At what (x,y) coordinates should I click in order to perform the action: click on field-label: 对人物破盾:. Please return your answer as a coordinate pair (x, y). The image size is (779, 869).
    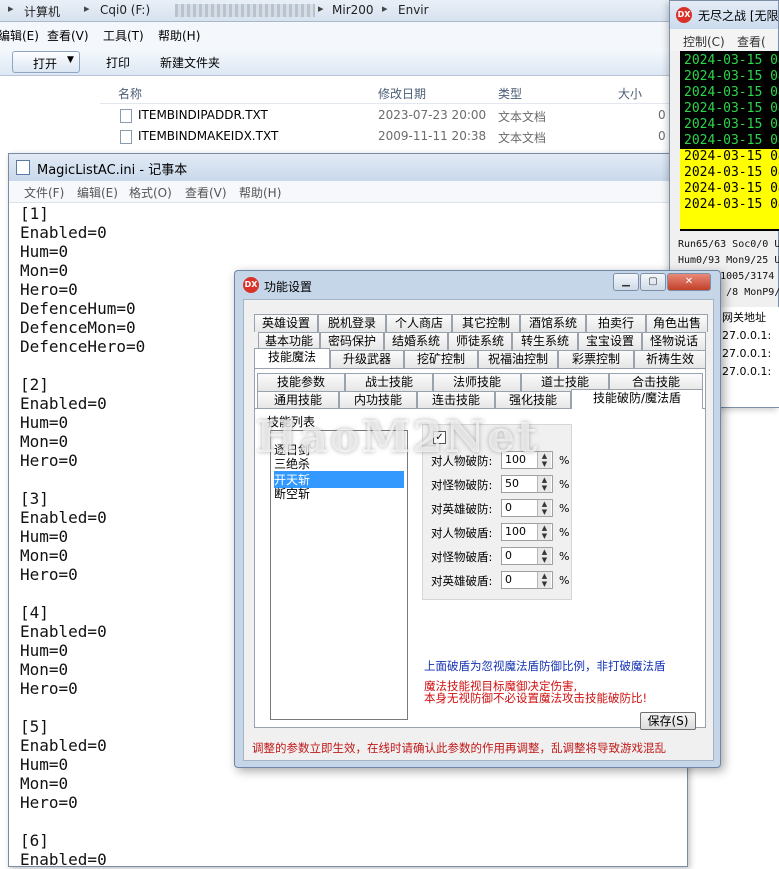
    Looking at the image, I should click on (462, 533).